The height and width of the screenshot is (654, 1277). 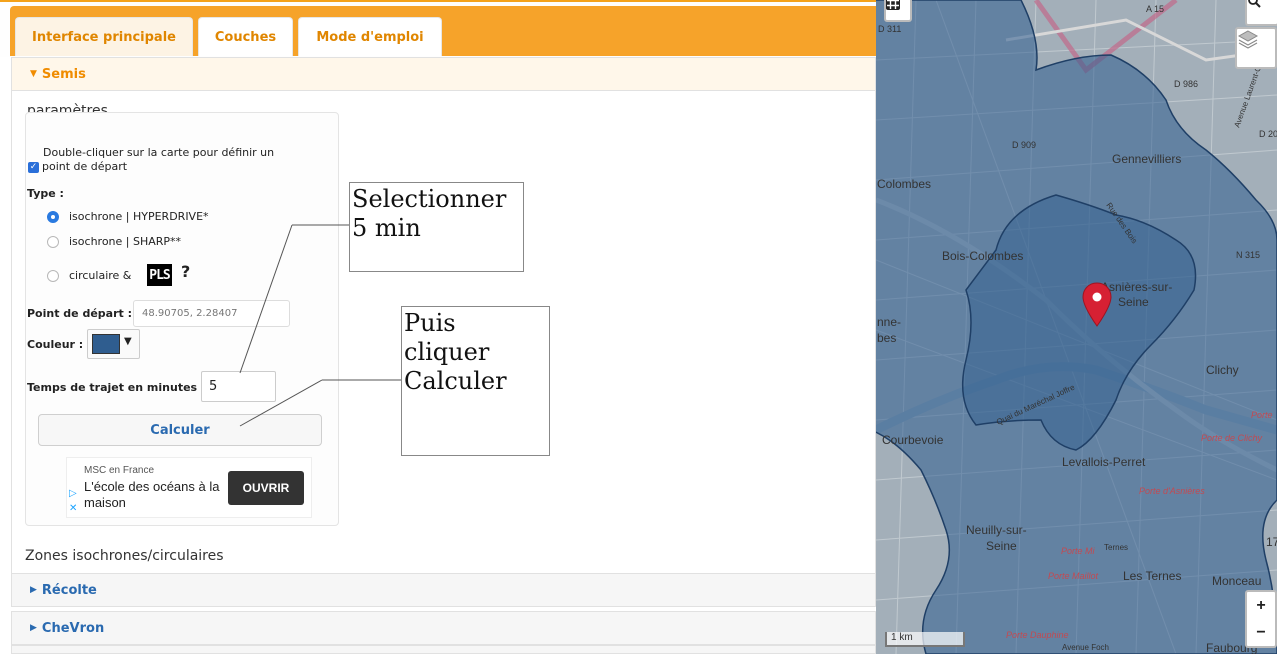 I want to click on map-label-porte-right: Porte, so click(x=1262, y=415).